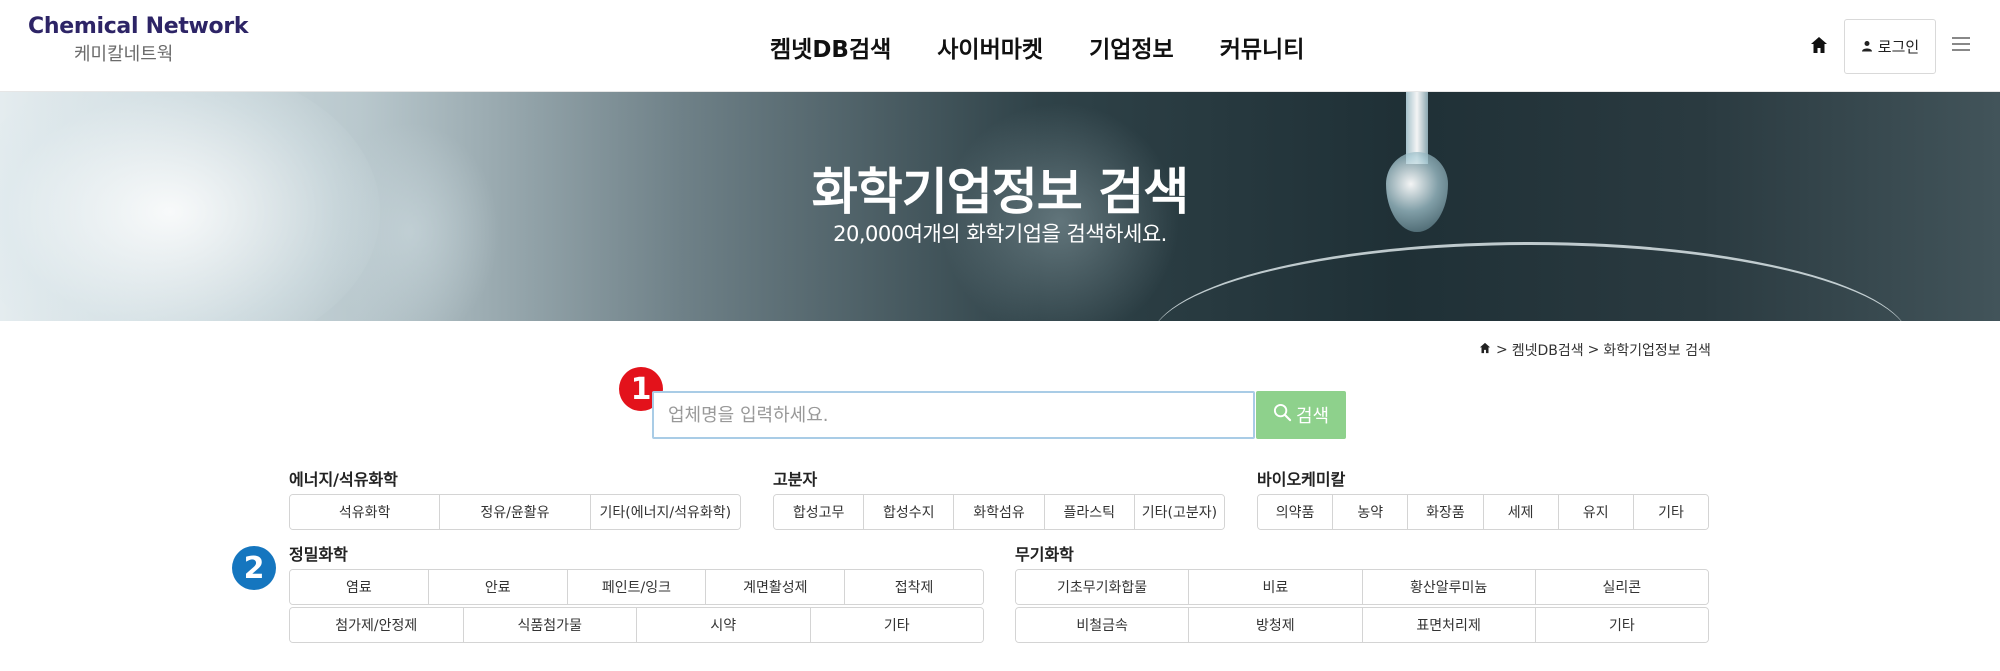  Describe the element at coordinates (1961, 45) in the screenshot. I see `hamburger-menu-icon` at that location.